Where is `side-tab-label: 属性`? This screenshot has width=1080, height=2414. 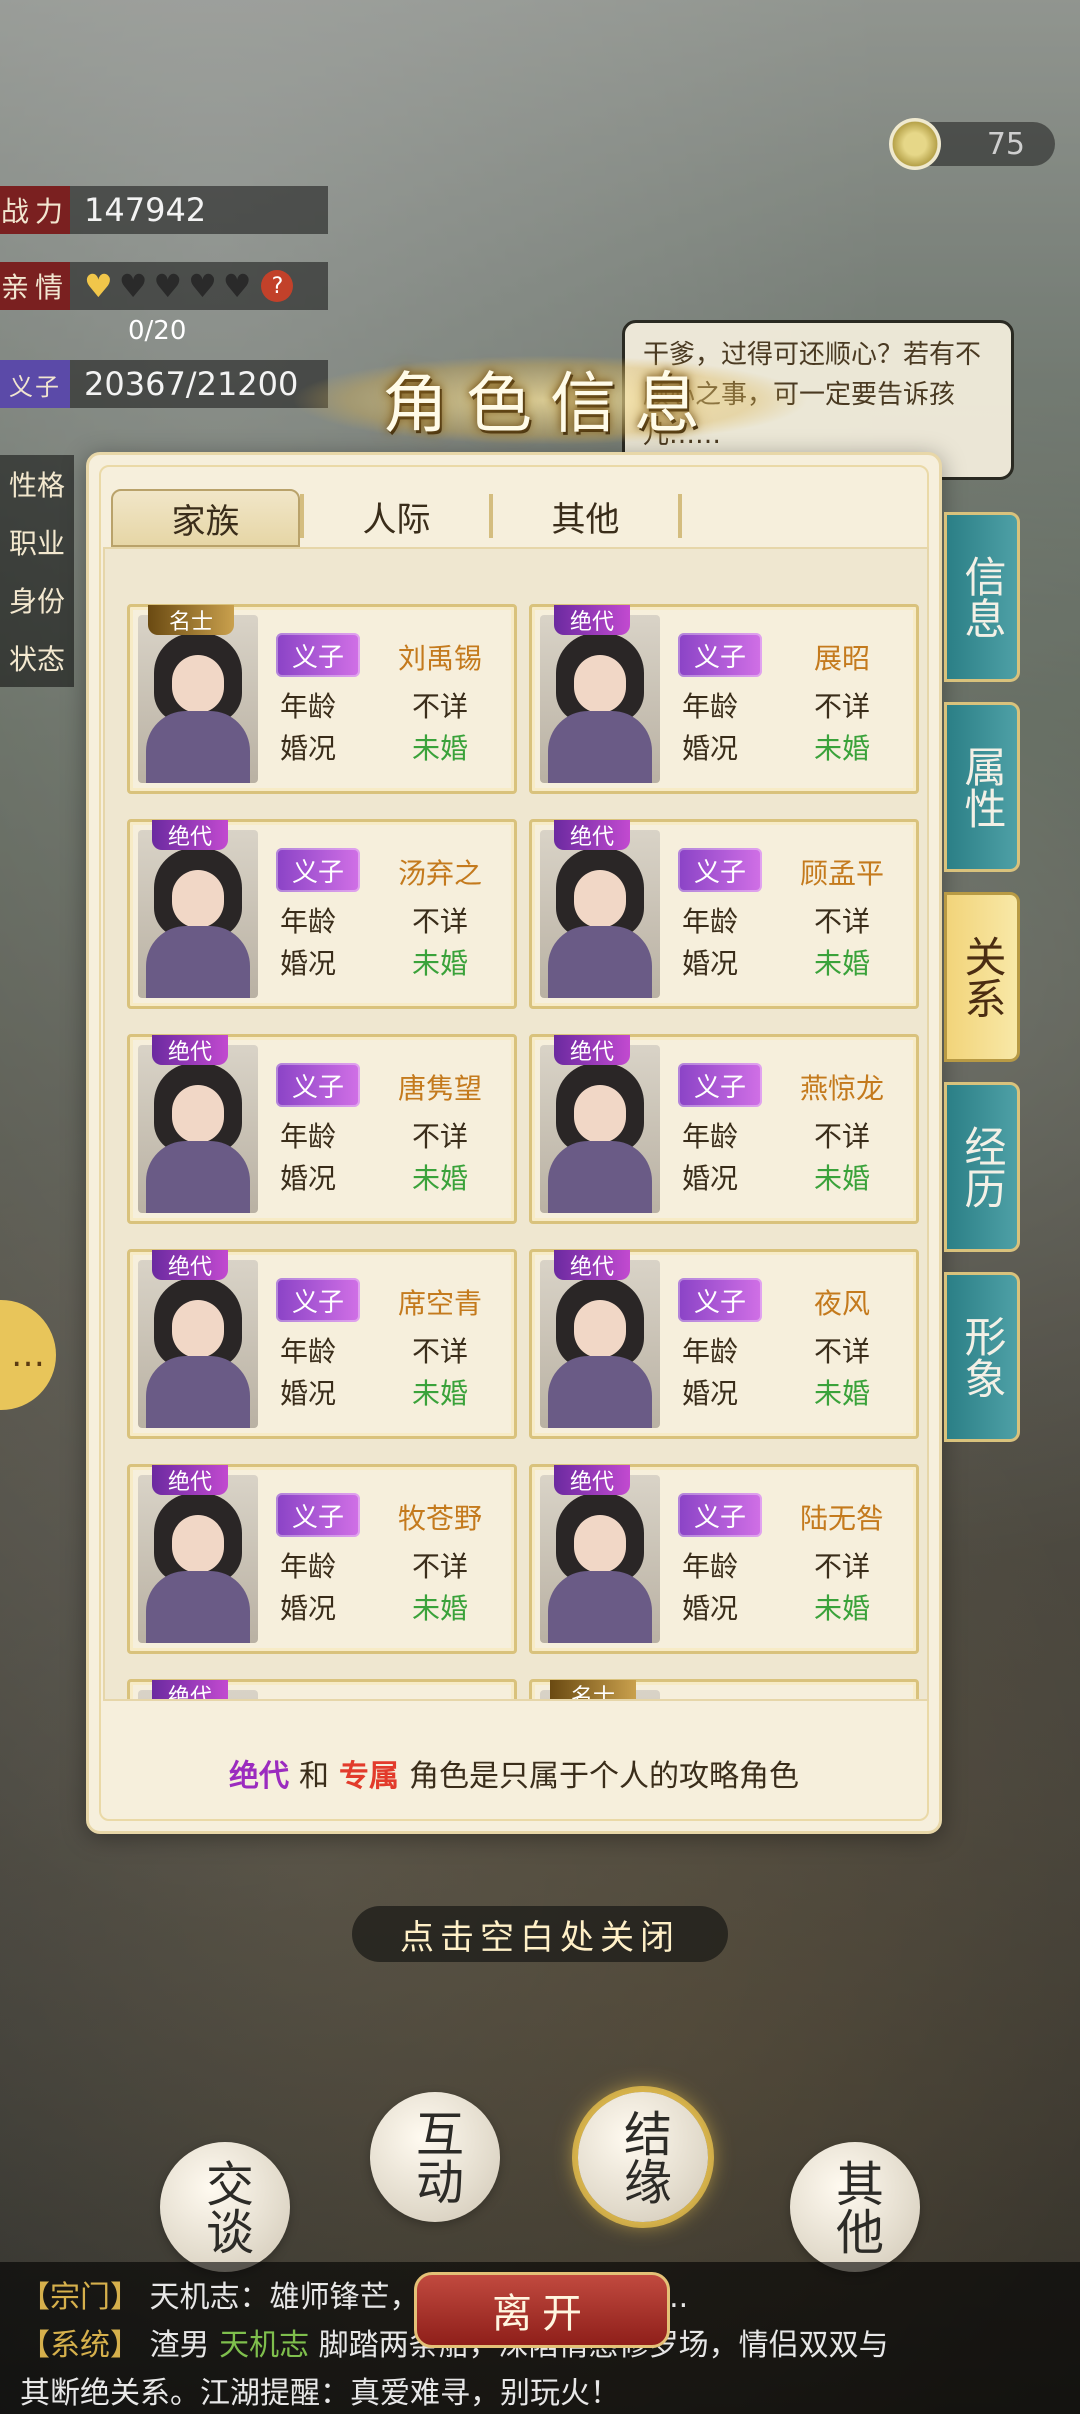
side-tab-label: 属性 is located at coordinates (982, 787).